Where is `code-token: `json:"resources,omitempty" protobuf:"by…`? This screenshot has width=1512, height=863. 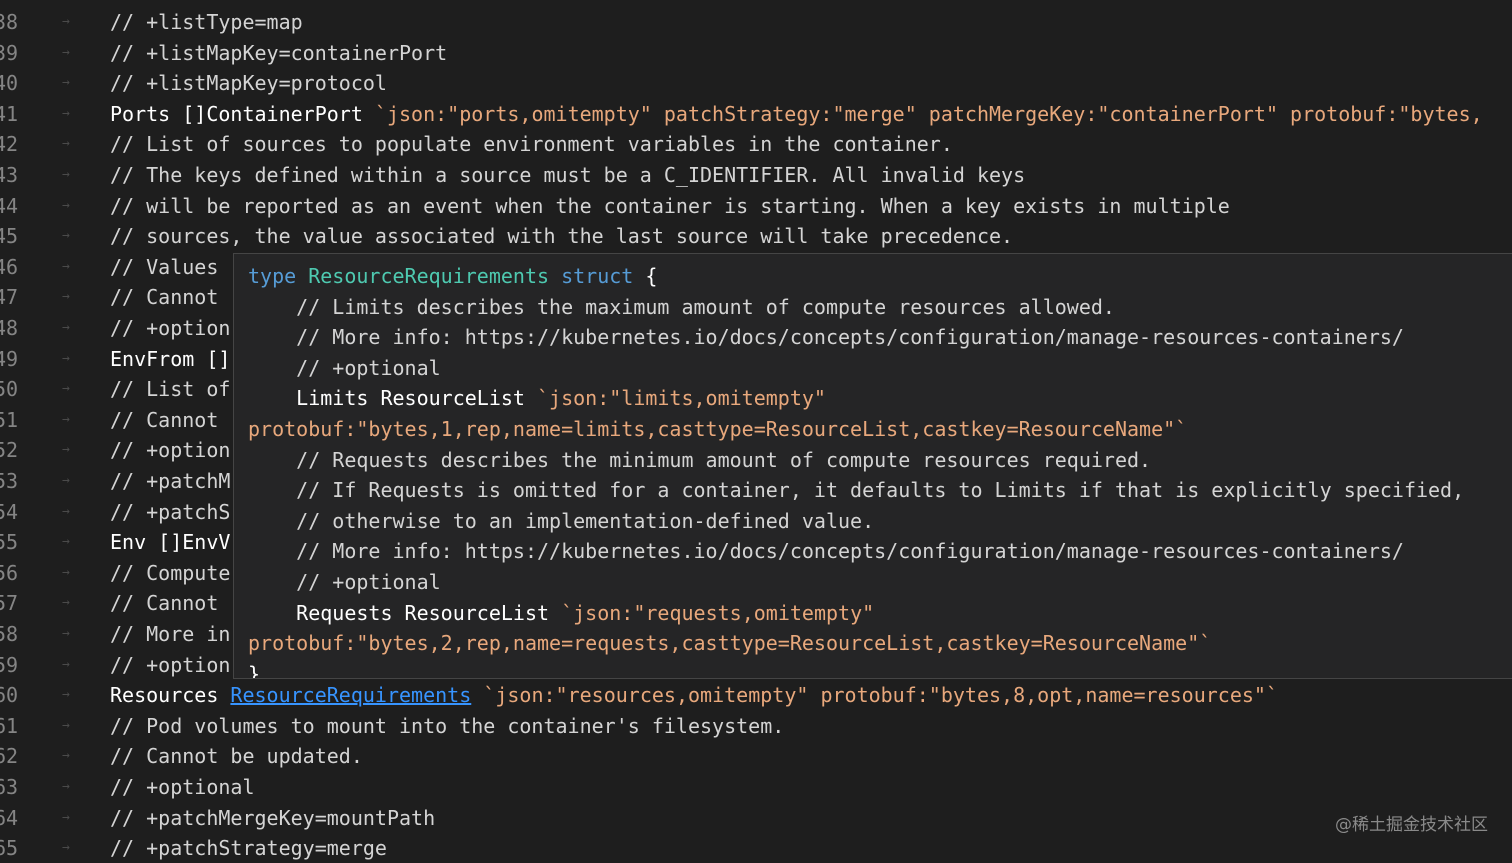
code-token: `json:"resources,omitempty" protobuf:"by… is located at coordinates (874, 695).